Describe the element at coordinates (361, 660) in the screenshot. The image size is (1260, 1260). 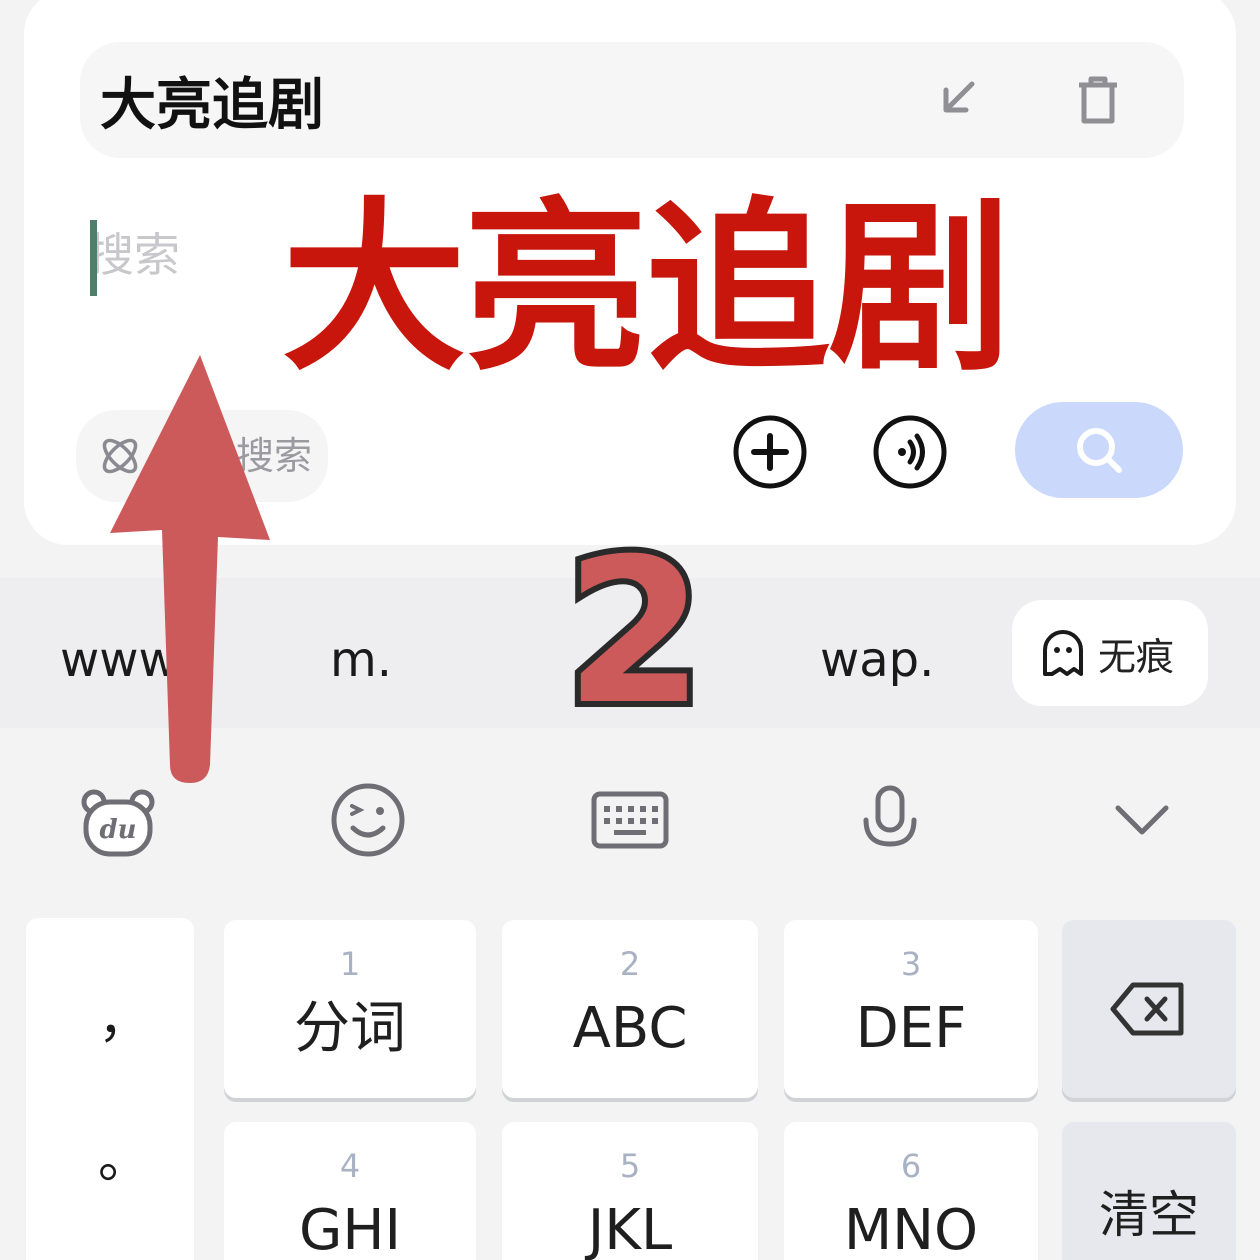
I see `suggestion-m: m.` at that location.